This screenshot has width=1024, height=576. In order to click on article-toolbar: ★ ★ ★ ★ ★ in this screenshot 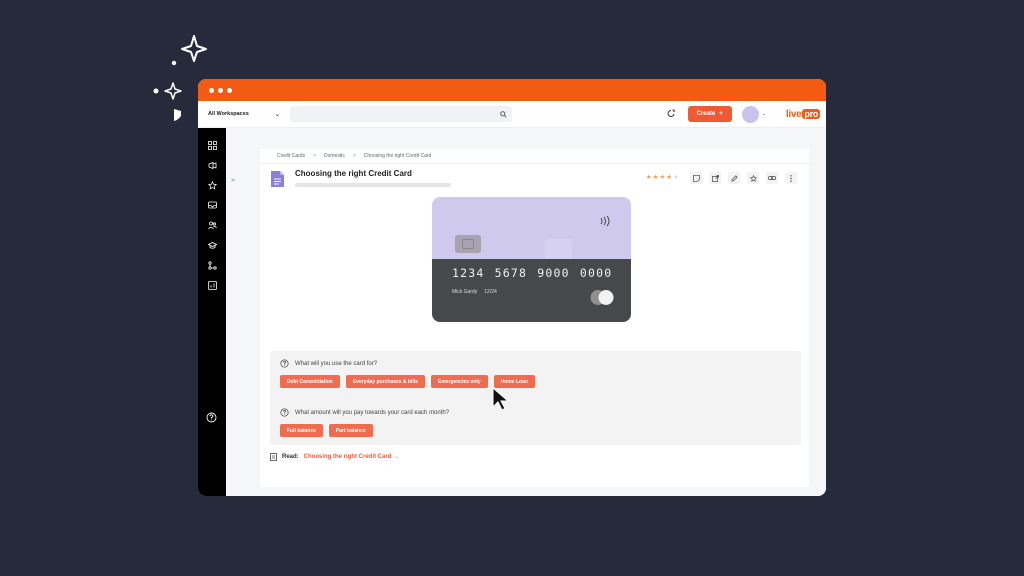, I will do `click(721, 178)`.